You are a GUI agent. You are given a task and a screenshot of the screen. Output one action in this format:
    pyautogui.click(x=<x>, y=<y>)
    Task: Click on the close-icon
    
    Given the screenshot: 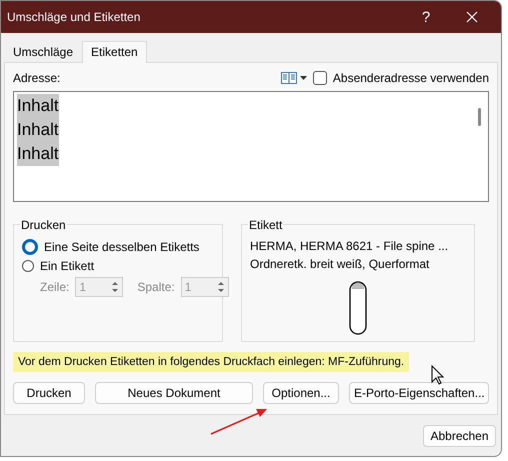 What is the action you would take?
    pyautogui.click(x=472, y=17)
    